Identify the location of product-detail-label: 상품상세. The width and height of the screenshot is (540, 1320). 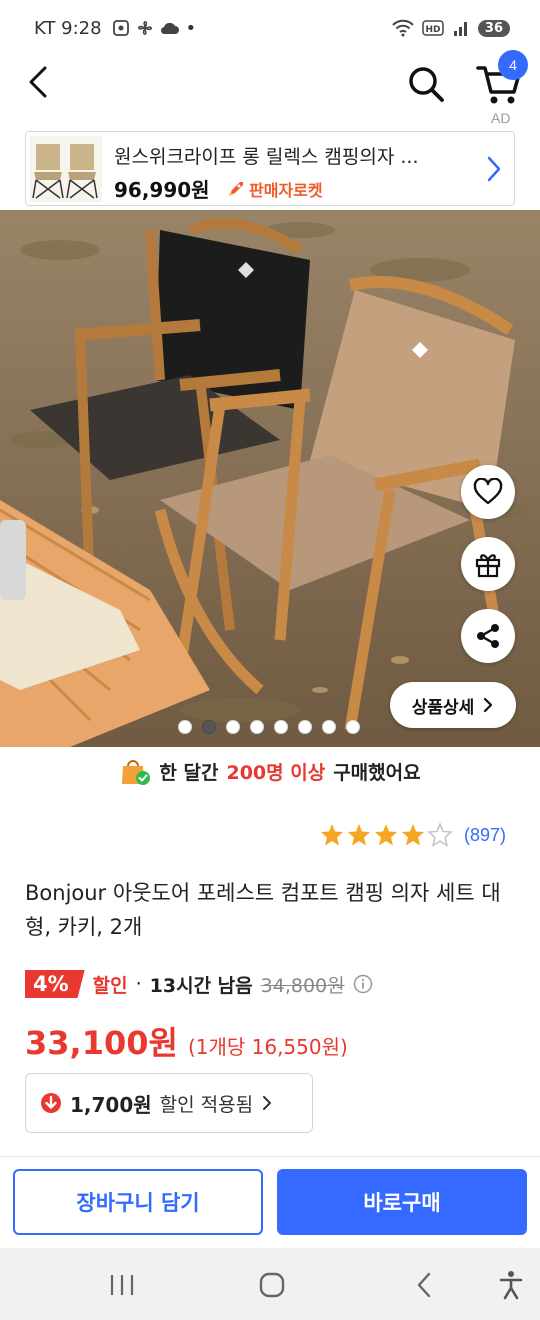
(443, 707).